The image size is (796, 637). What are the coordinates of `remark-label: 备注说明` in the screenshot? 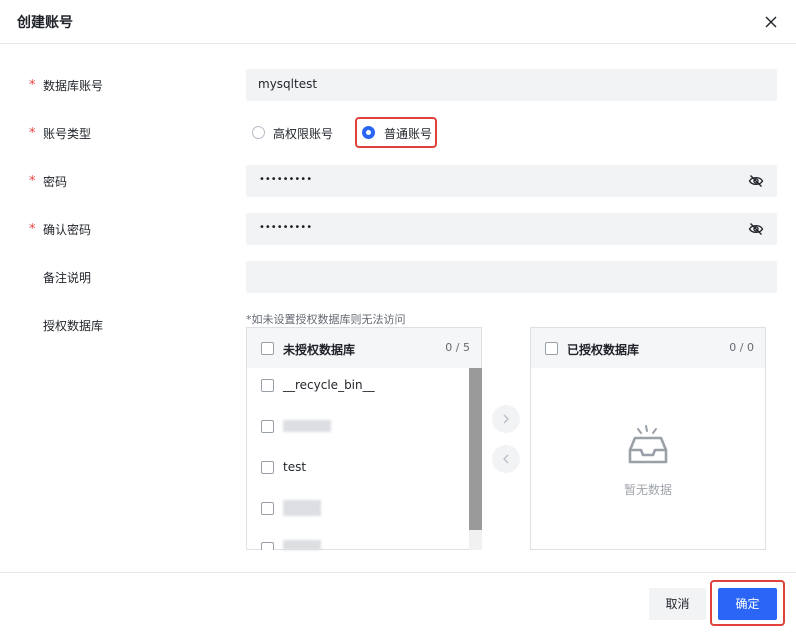 It's located at (67, 278).